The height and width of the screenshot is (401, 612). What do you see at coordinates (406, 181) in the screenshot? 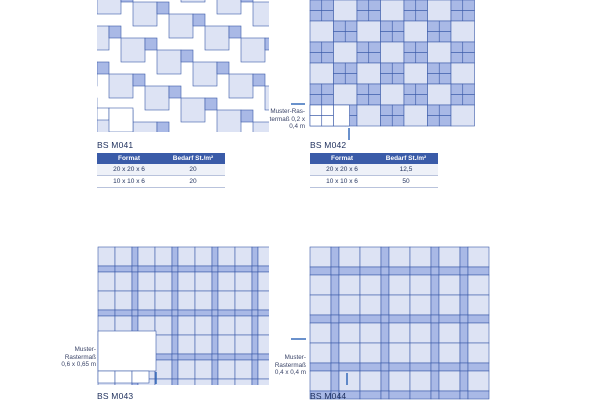
I see `cell-bedarf: 50` at bounding box center [406, 181].